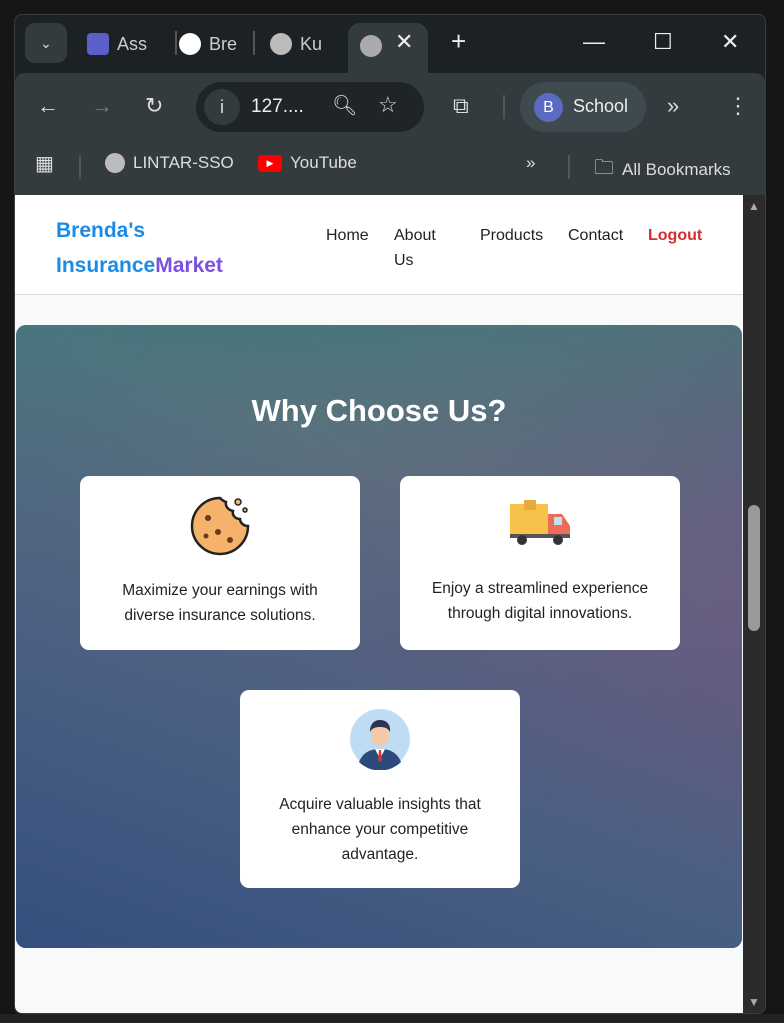 Image resolution: width=784 pixels, height=1023 pixels. Describe the element at coordinates (117, 44) in the screenshot. I see `tab-teams: Ass` at that location.